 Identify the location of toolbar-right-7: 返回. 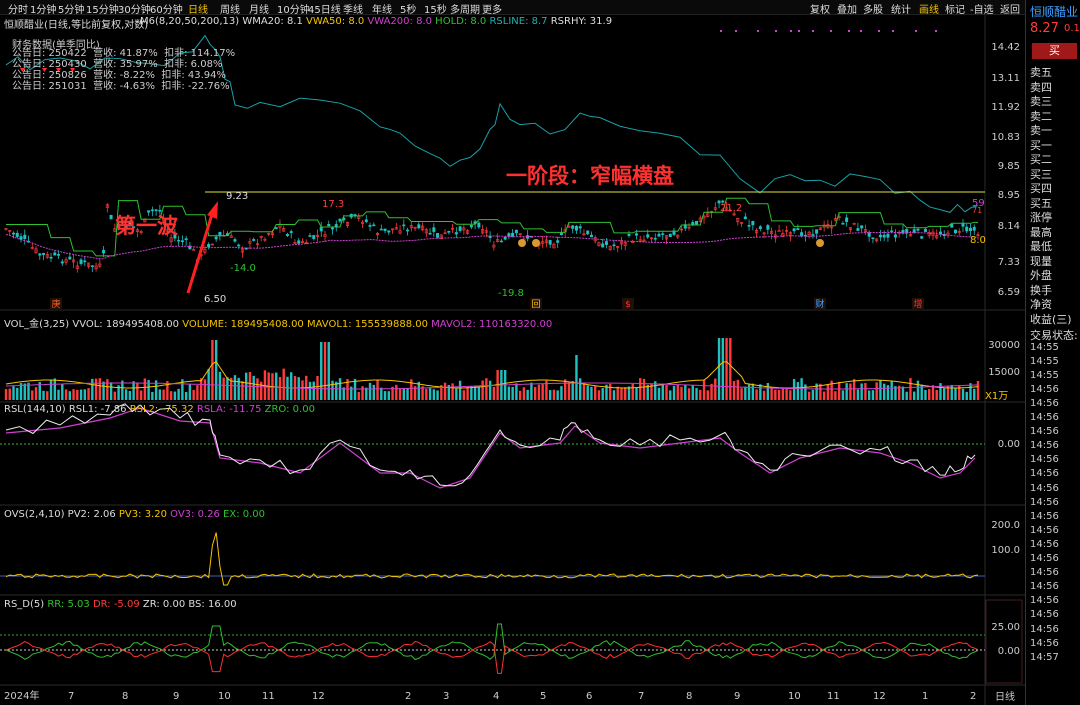
(1010, 8).